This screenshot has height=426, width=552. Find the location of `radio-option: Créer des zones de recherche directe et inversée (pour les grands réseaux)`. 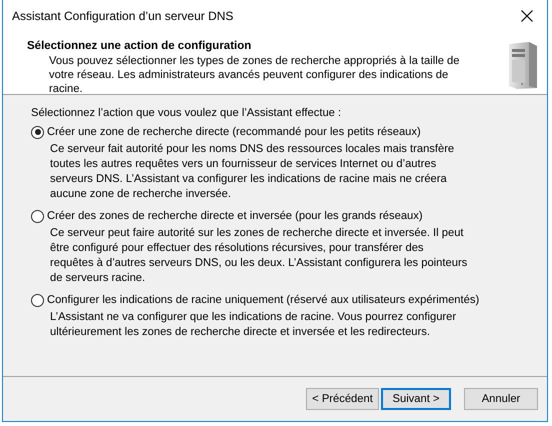

radio-option: Créer des zones de recherche directe et inversée (pour les grands réseaux) is located at coordinates (279, 216).